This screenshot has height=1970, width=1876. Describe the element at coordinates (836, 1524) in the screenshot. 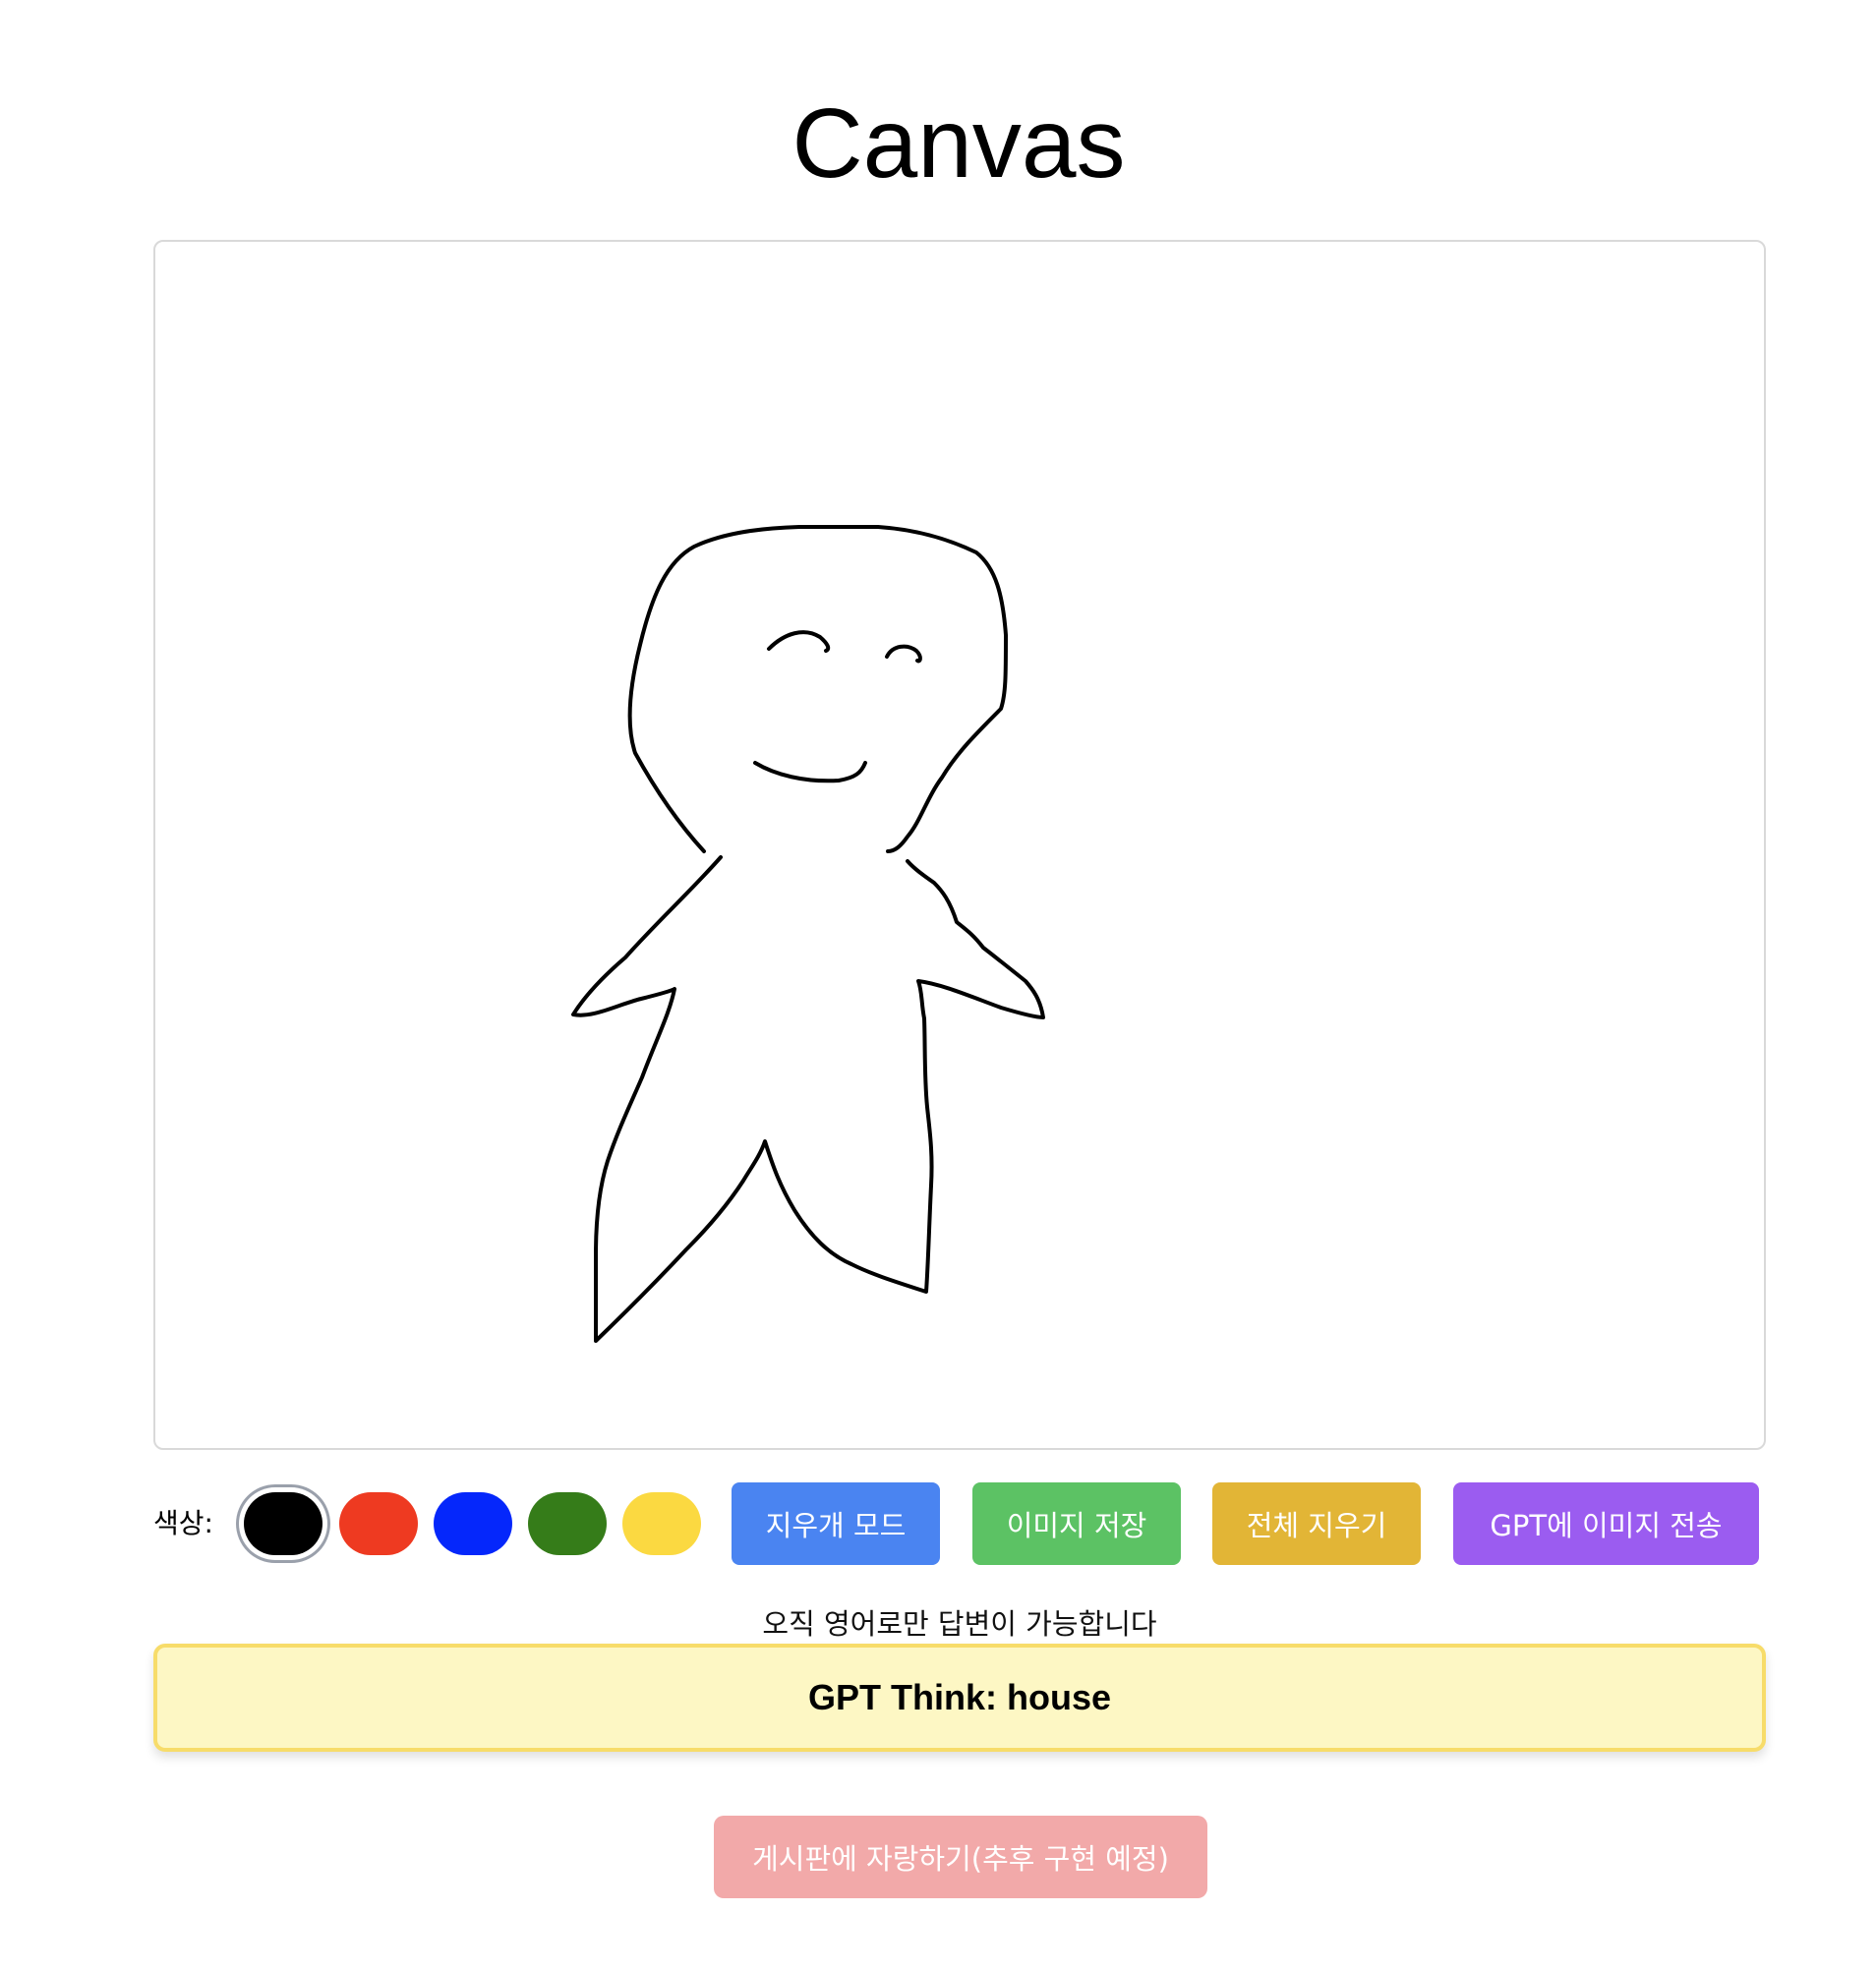

I see `eraser-mode-button: 지우개 모드` at that location.